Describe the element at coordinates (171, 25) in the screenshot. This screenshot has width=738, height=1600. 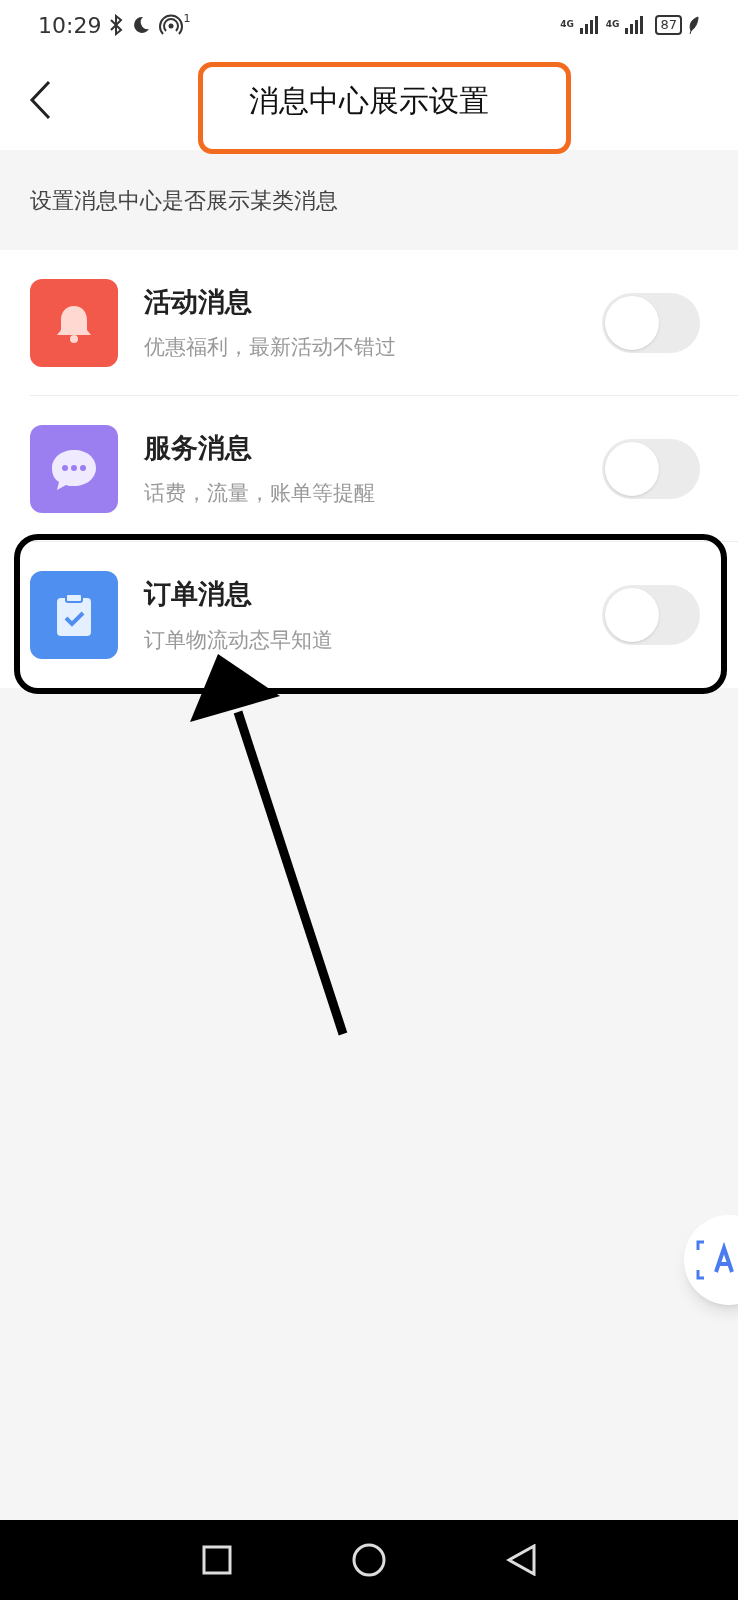
I see `hotspot-icon` at that location.